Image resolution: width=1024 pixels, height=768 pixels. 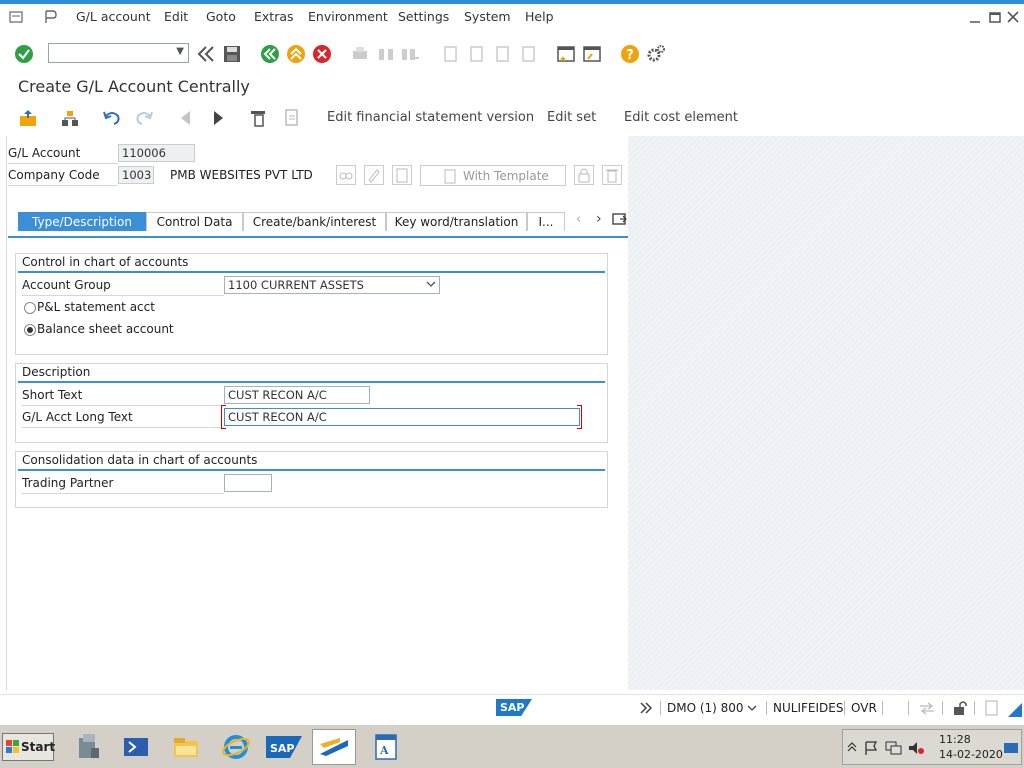 What do you see at coordinates (402, 417) in the screenshot?
I see `long-text-input: CUST RECON A/C` at bounding box center [402, 417].